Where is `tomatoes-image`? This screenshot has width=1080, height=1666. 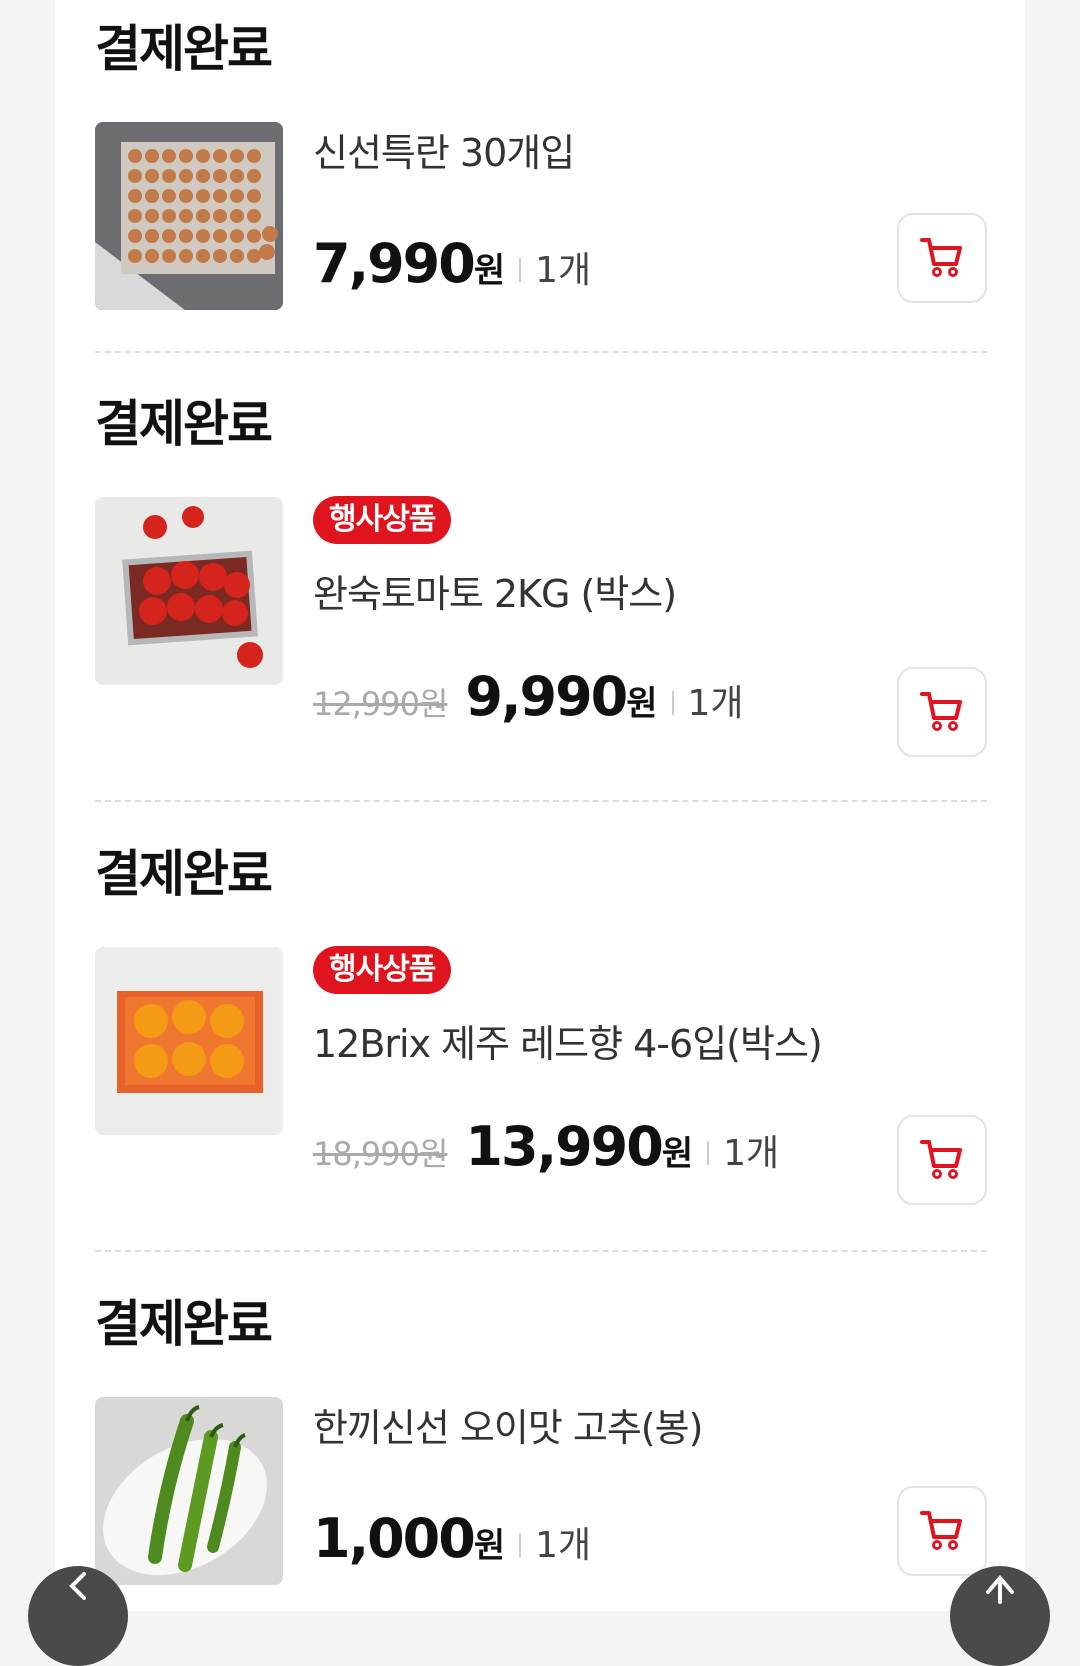
tomatoes-image is located at coordinates (189, 591).